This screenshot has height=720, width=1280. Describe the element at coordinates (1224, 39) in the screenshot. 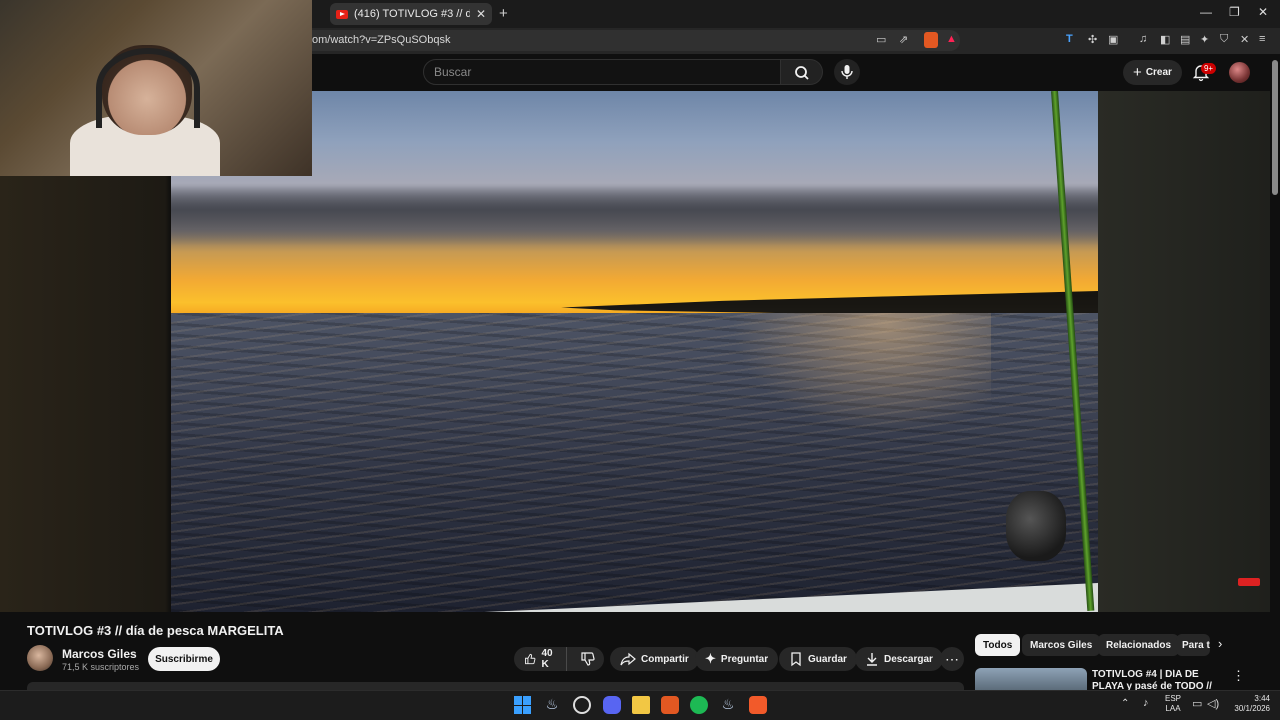

I see `vpn-shield-icon: ⛉` at that location.